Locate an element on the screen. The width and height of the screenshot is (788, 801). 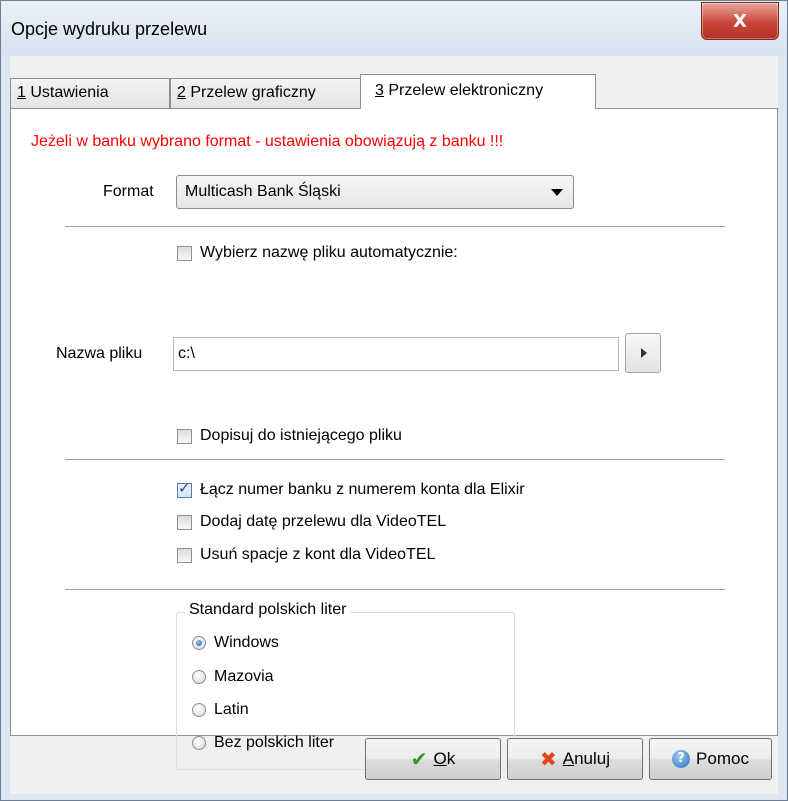
tab-label: Przelew elektroniczny is located at coordinates (463, 90).